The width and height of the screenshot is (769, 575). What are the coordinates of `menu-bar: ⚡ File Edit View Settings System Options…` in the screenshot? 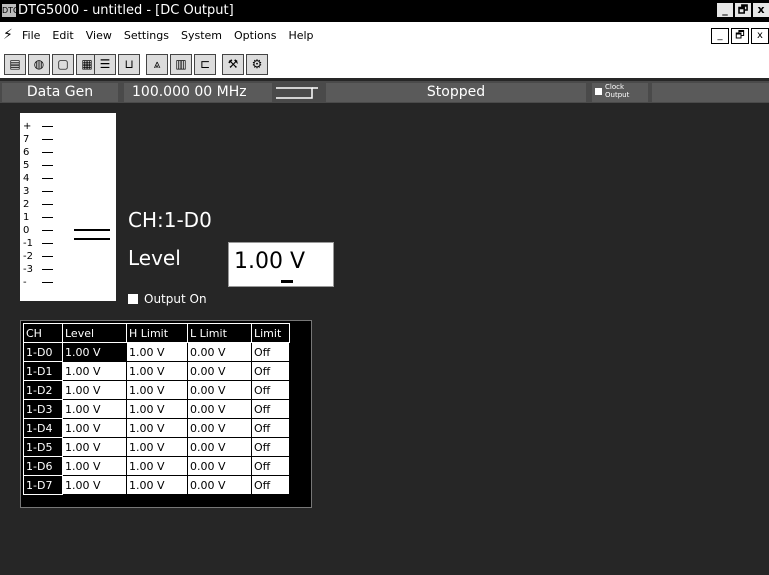 It's located at (384, 36).